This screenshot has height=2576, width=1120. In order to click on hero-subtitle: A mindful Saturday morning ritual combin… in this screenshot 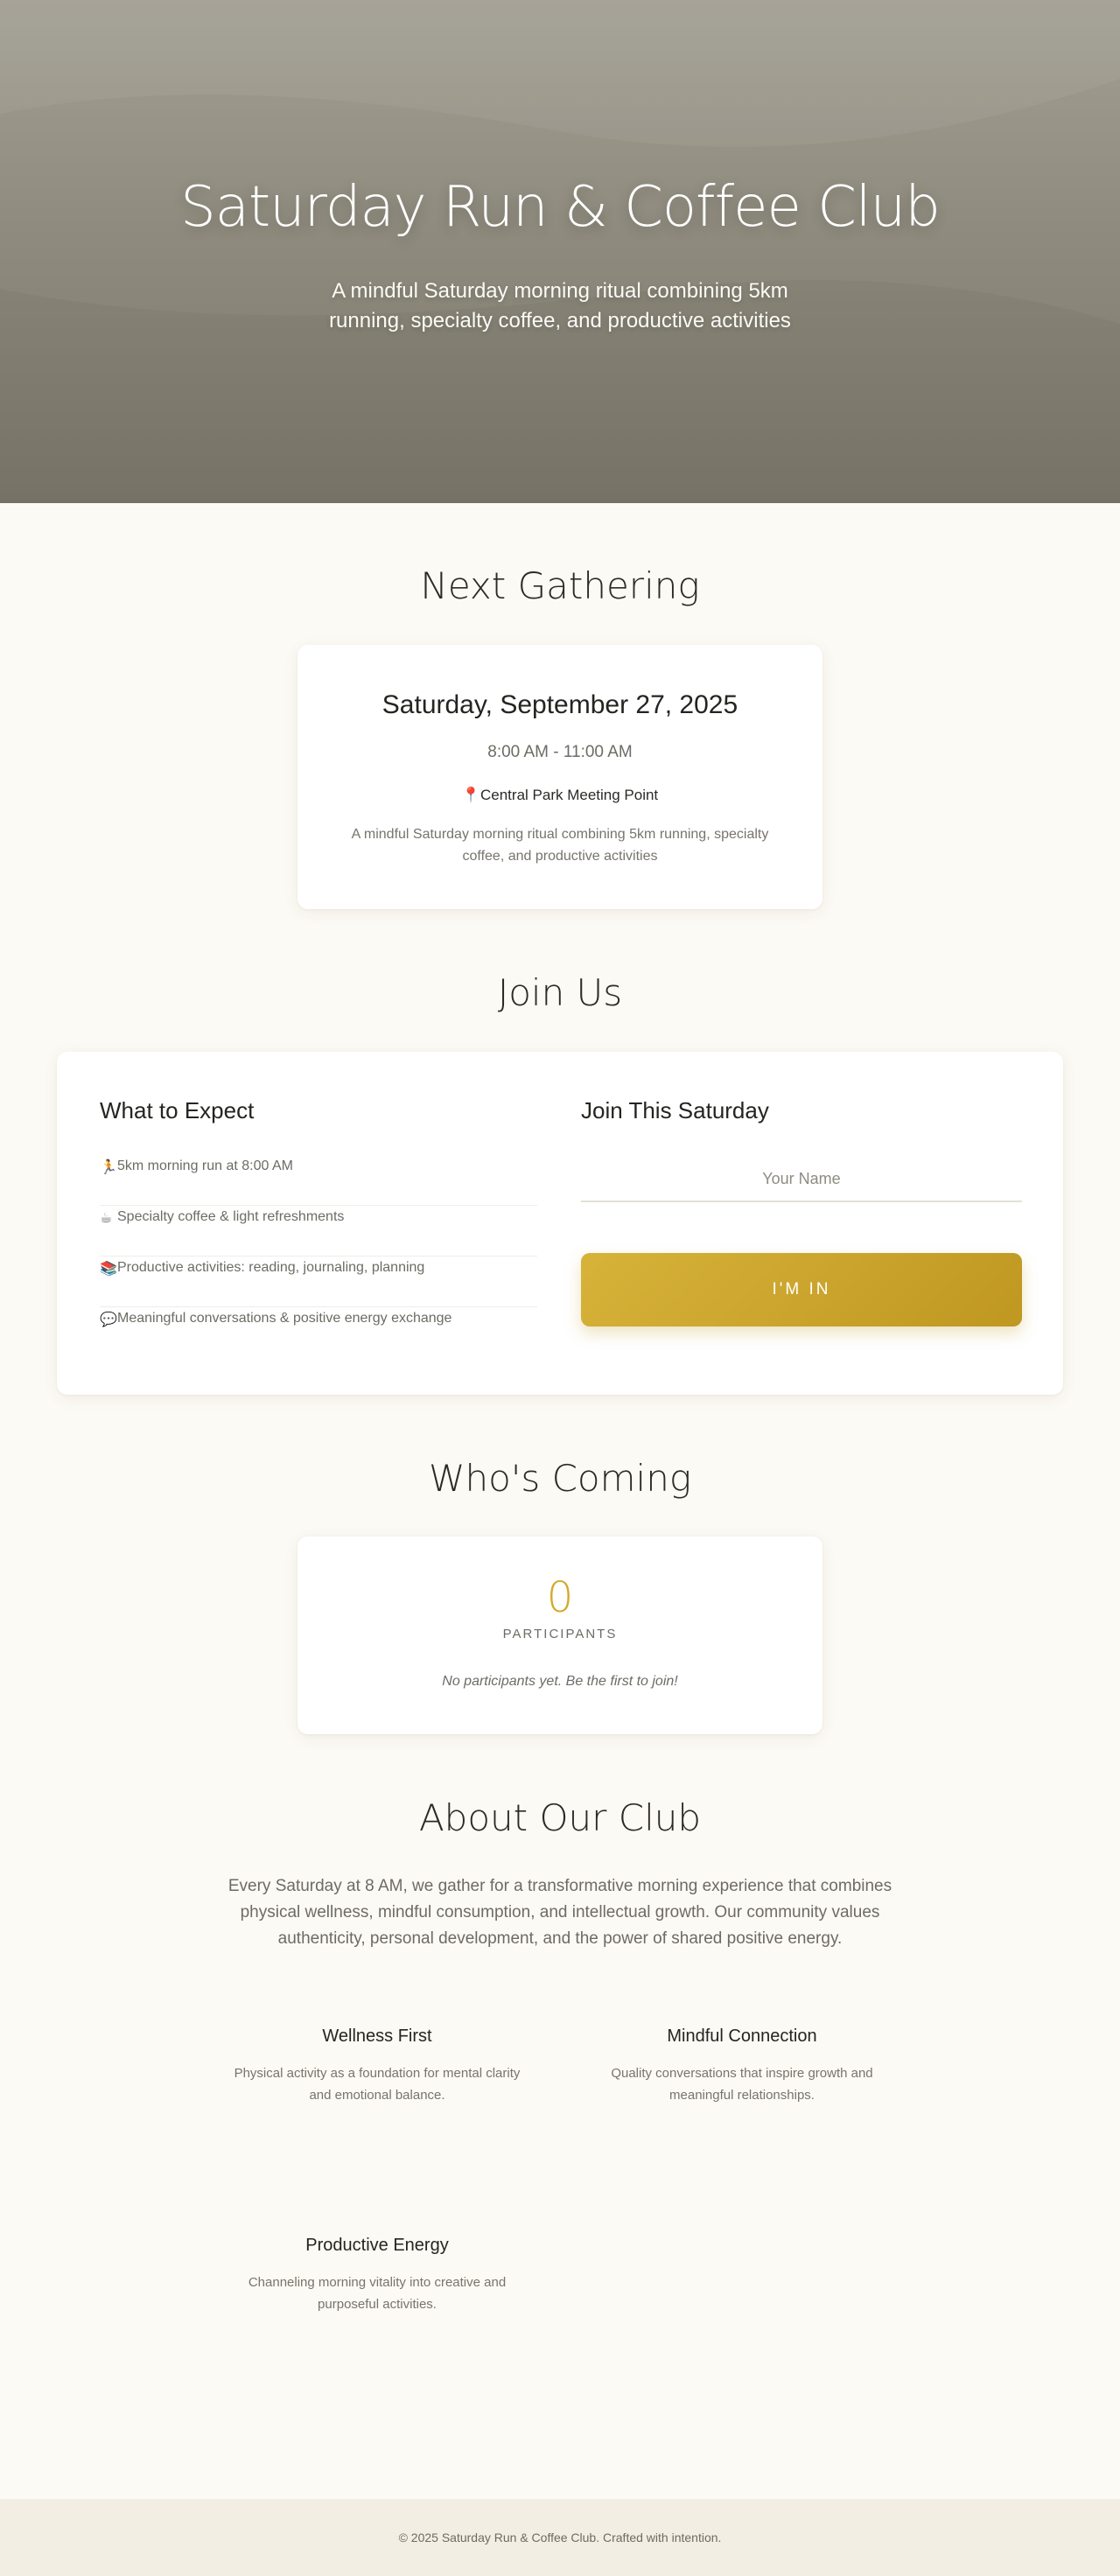, I will do `click(560, 305)`.